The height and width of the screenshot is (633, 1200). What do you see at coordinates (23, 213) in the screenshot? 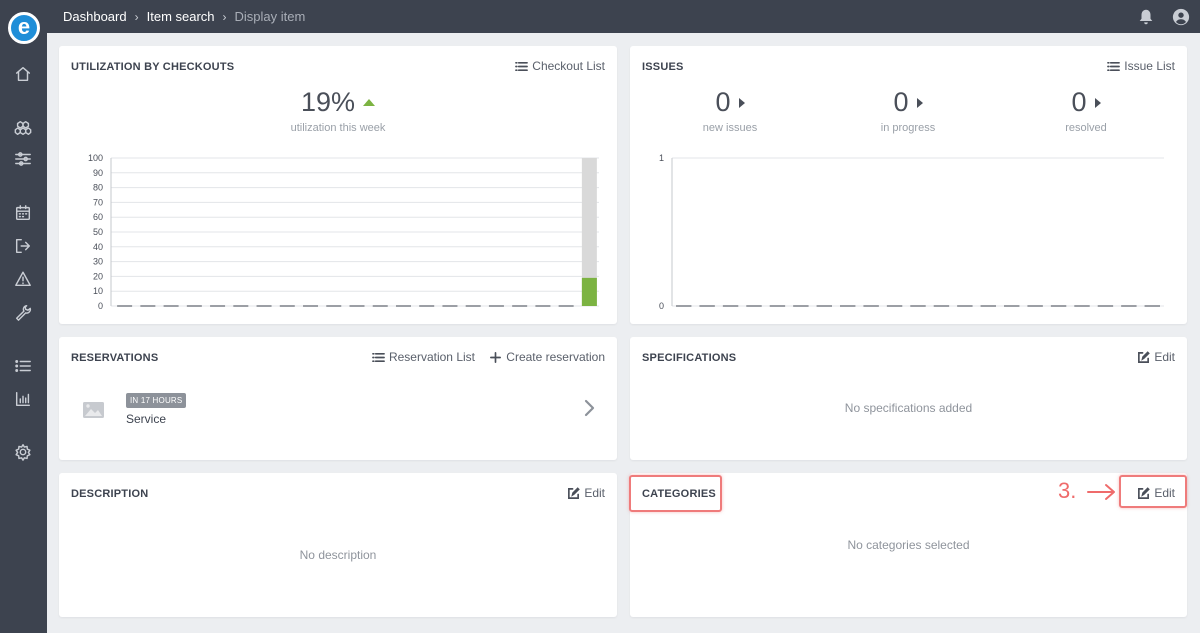
I see `calendar-icon` at bounding box center [23, 213].